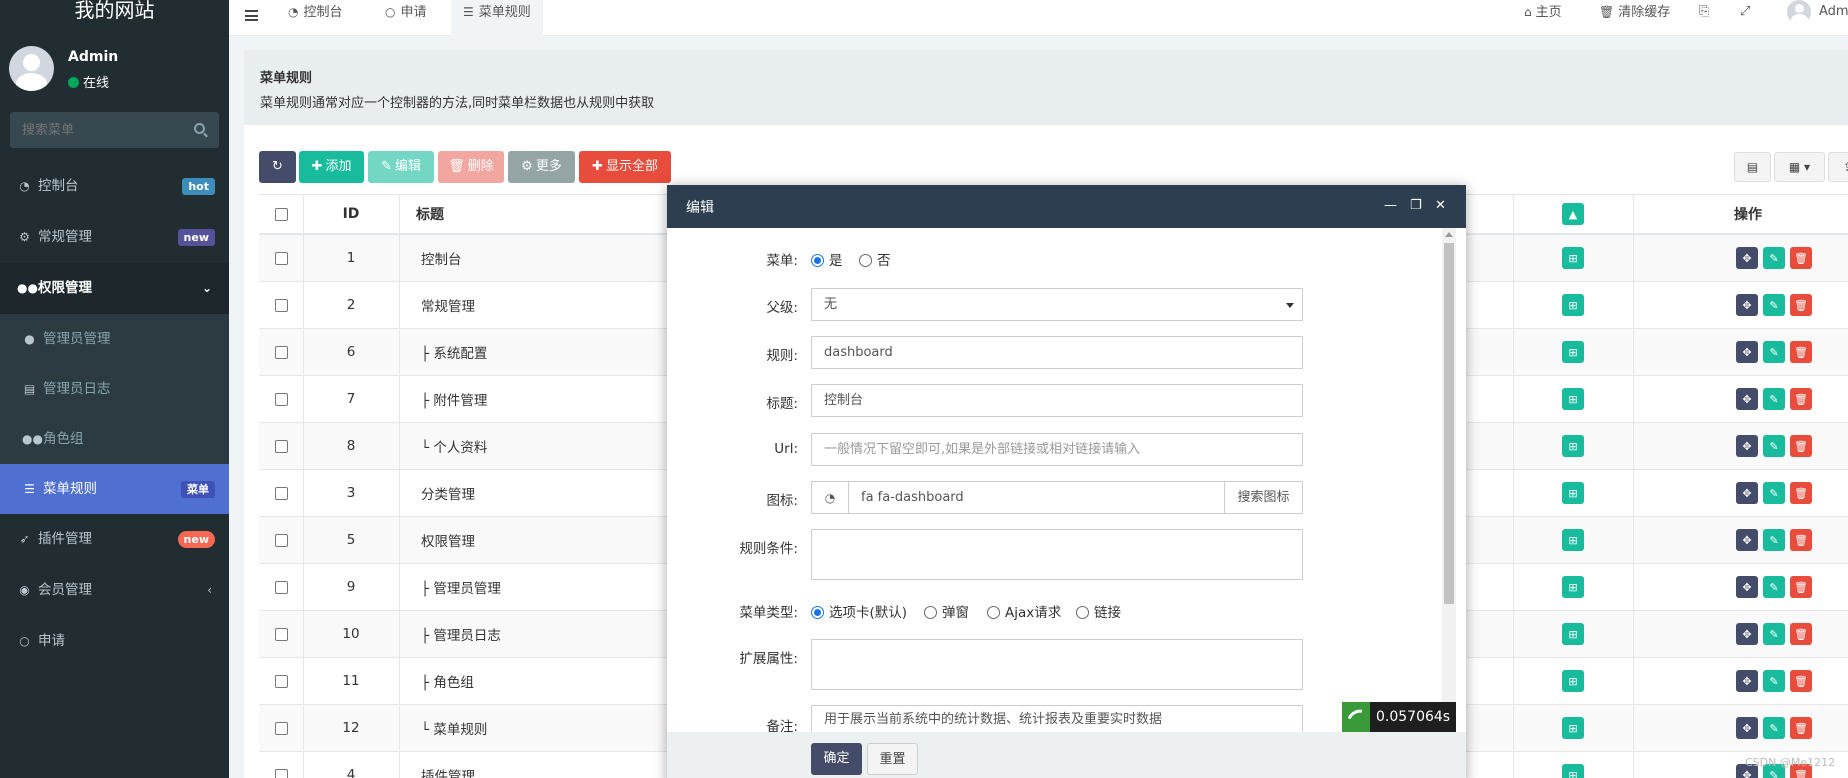  Describe the element at coordinates (315, 12) in the screenshot. I see `tab-dashboard: ◔ 控制台` at that location.